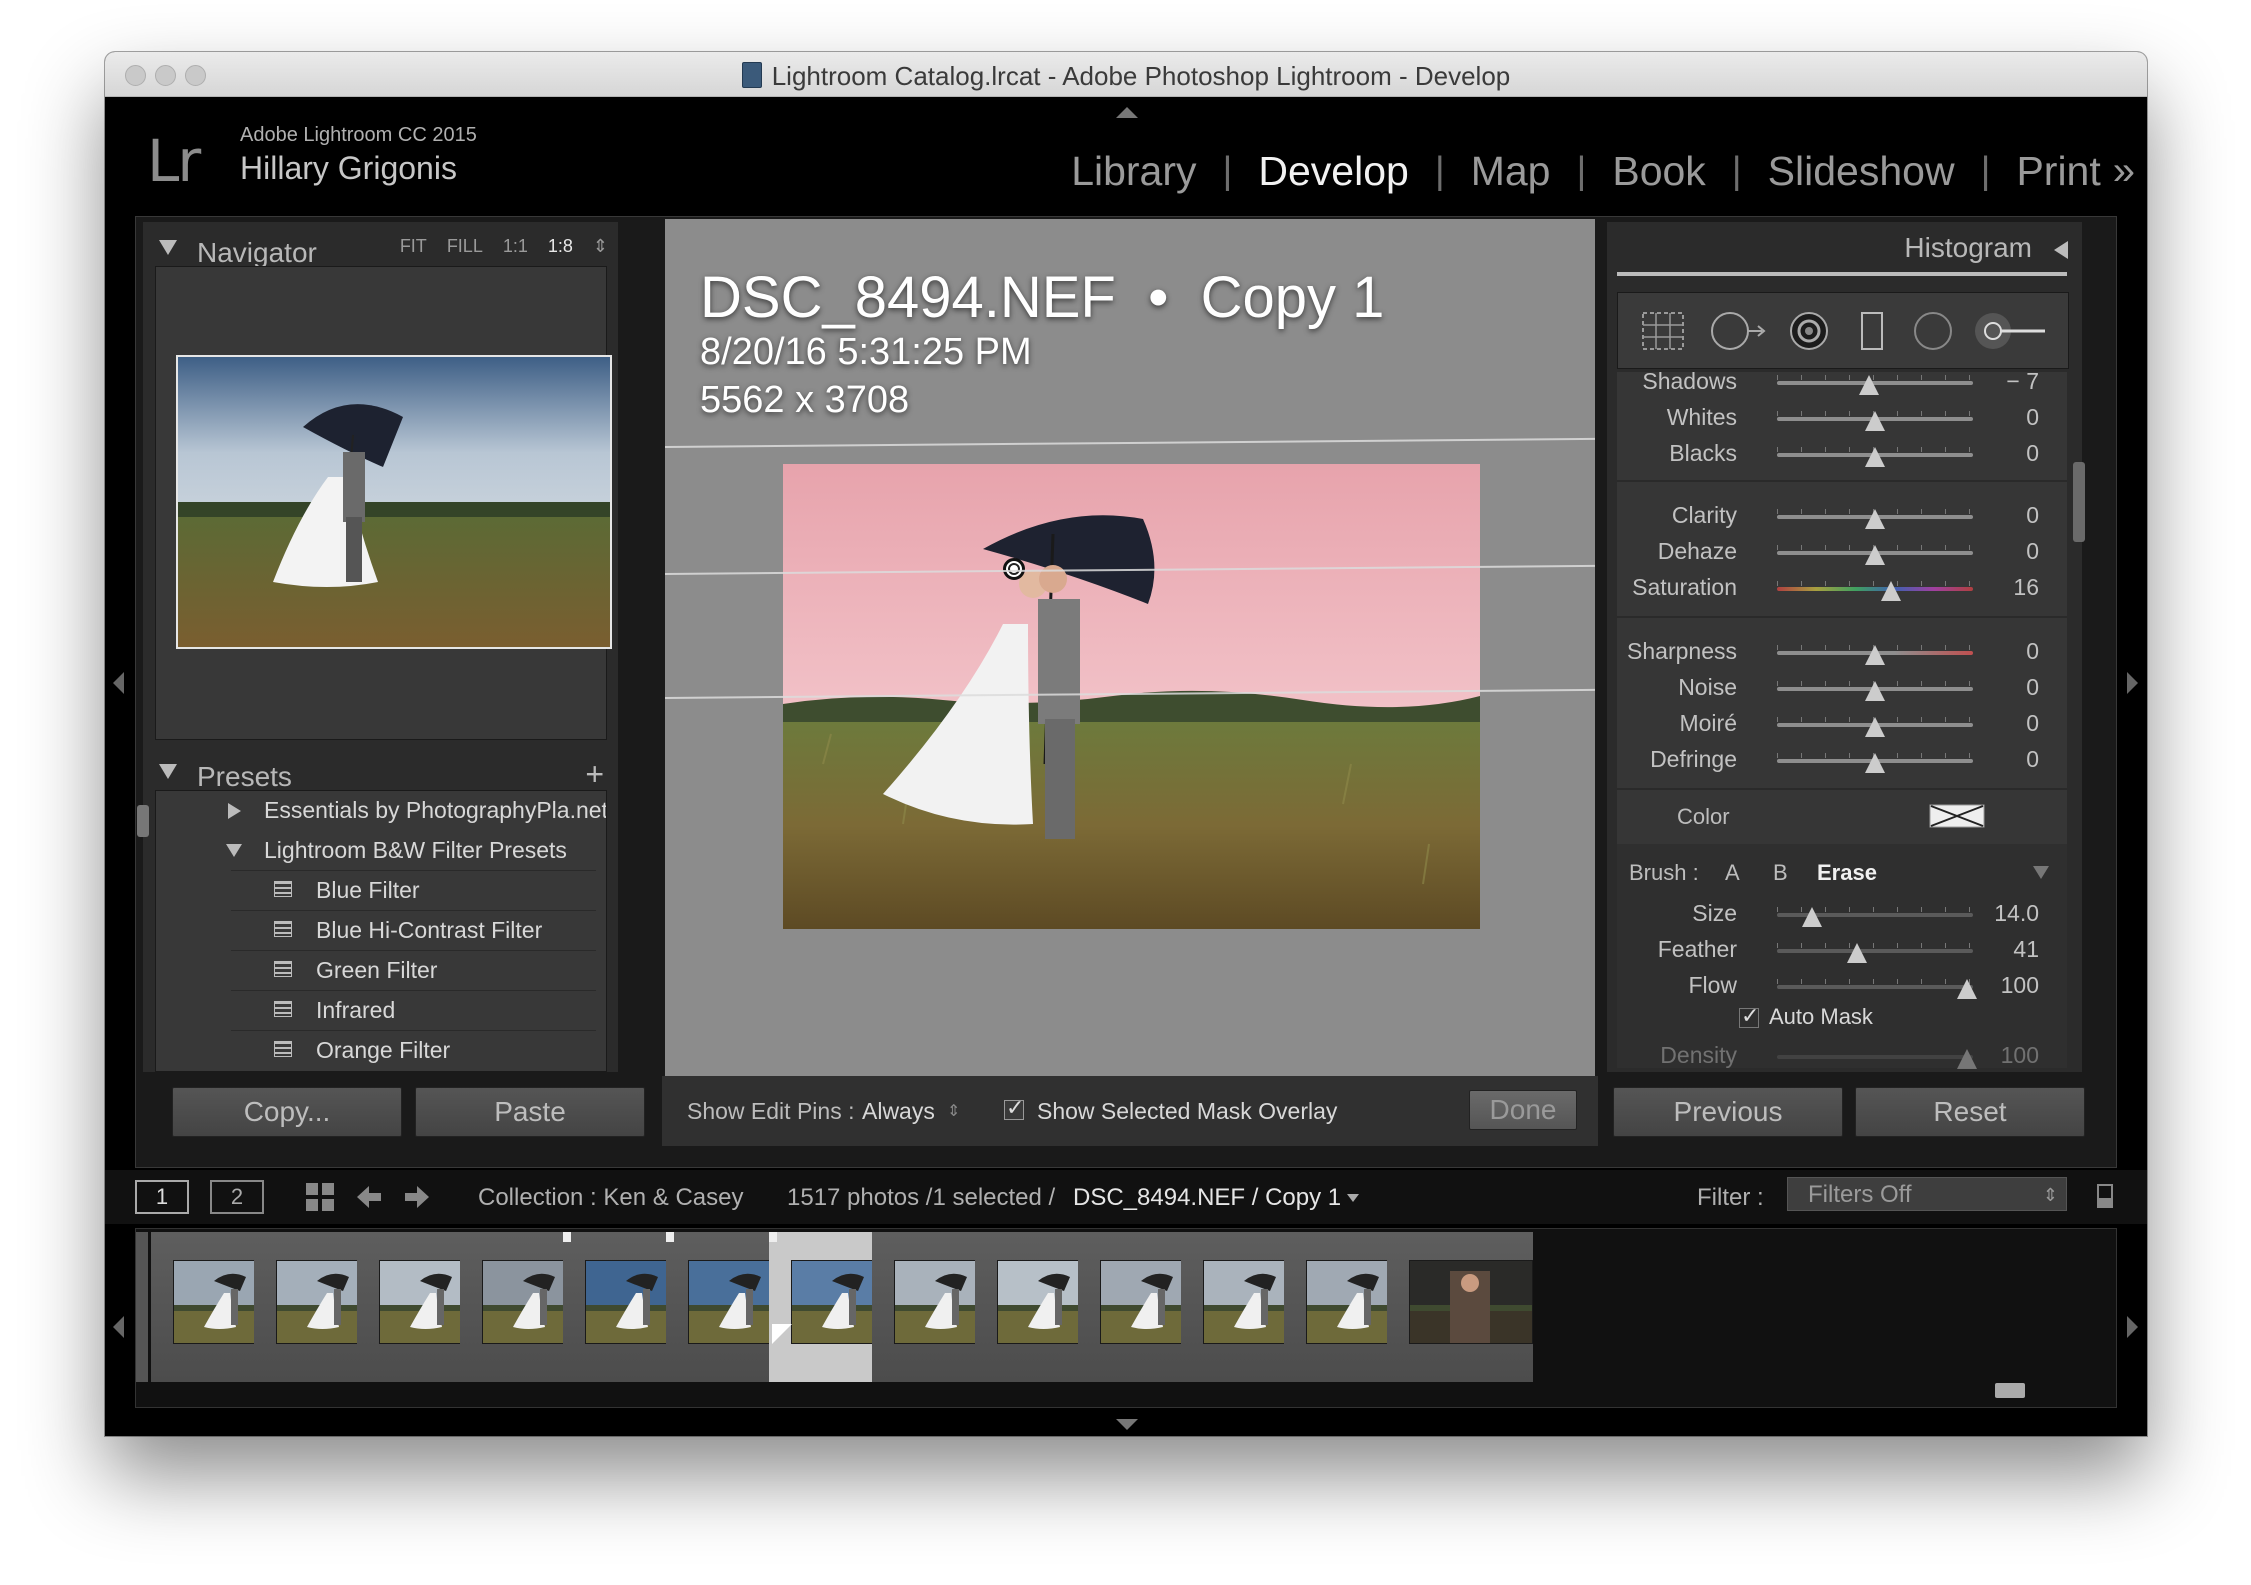 This screenshot has height=1585, width=2251. I want to click on slider-dehaze: Dehaze 0, so click(1842, 552).